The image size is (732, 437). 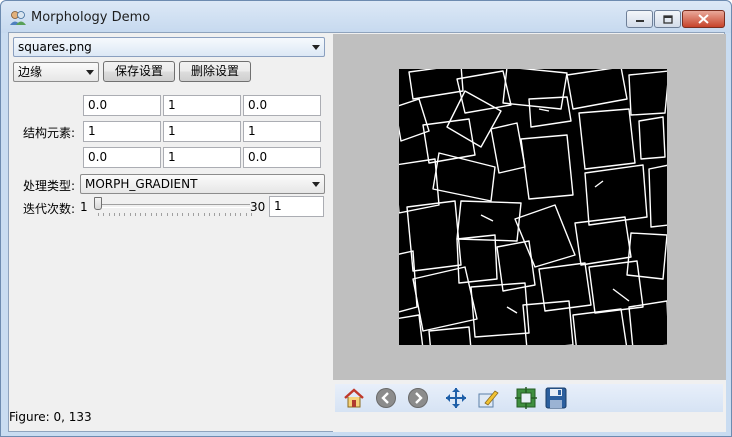 I want to click on maximize-icon, so click(x=667, y=19).